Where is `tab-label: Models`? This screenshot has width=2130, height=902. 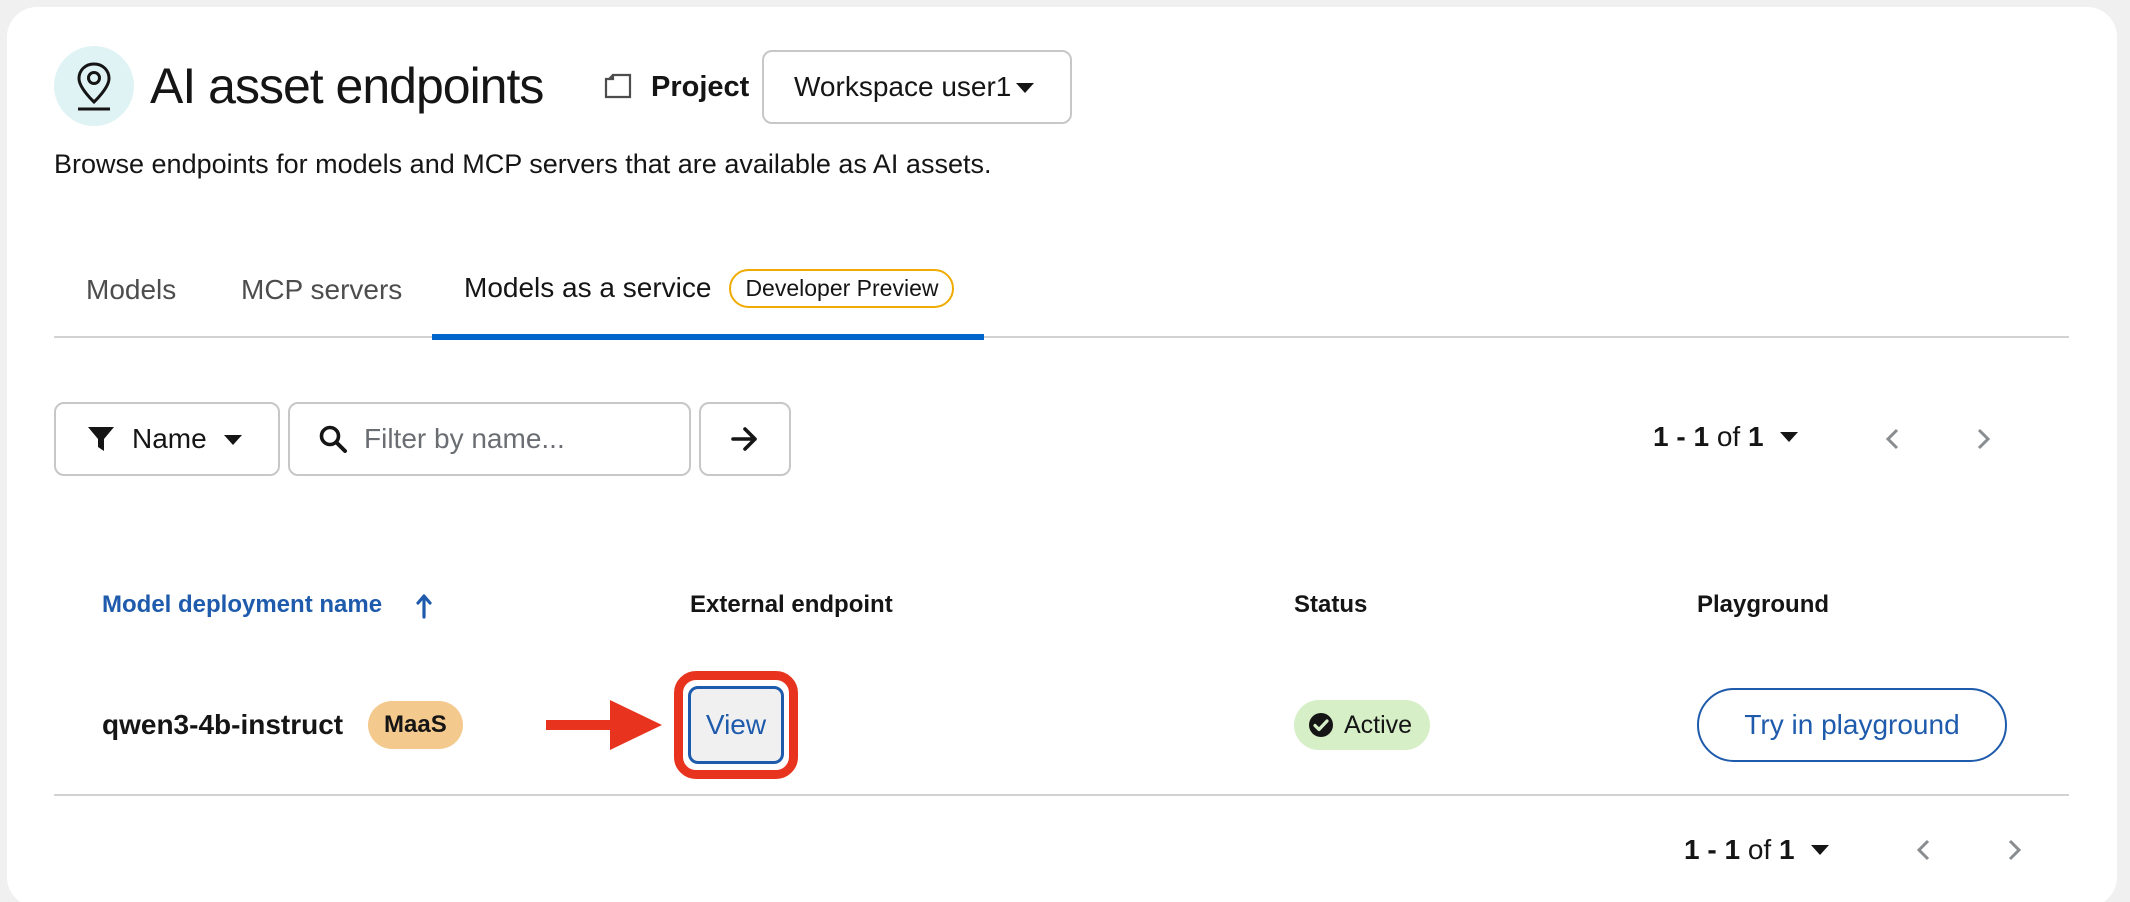
tab-label: Models is located at coordinates (131, 289).